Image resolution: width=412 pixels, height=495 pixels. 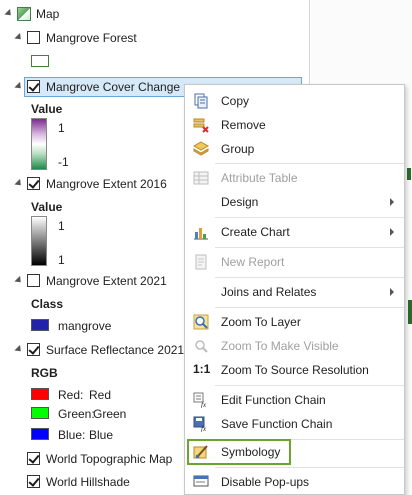 I want to click on menu-item-group: Group, so click(x=294, y=149).